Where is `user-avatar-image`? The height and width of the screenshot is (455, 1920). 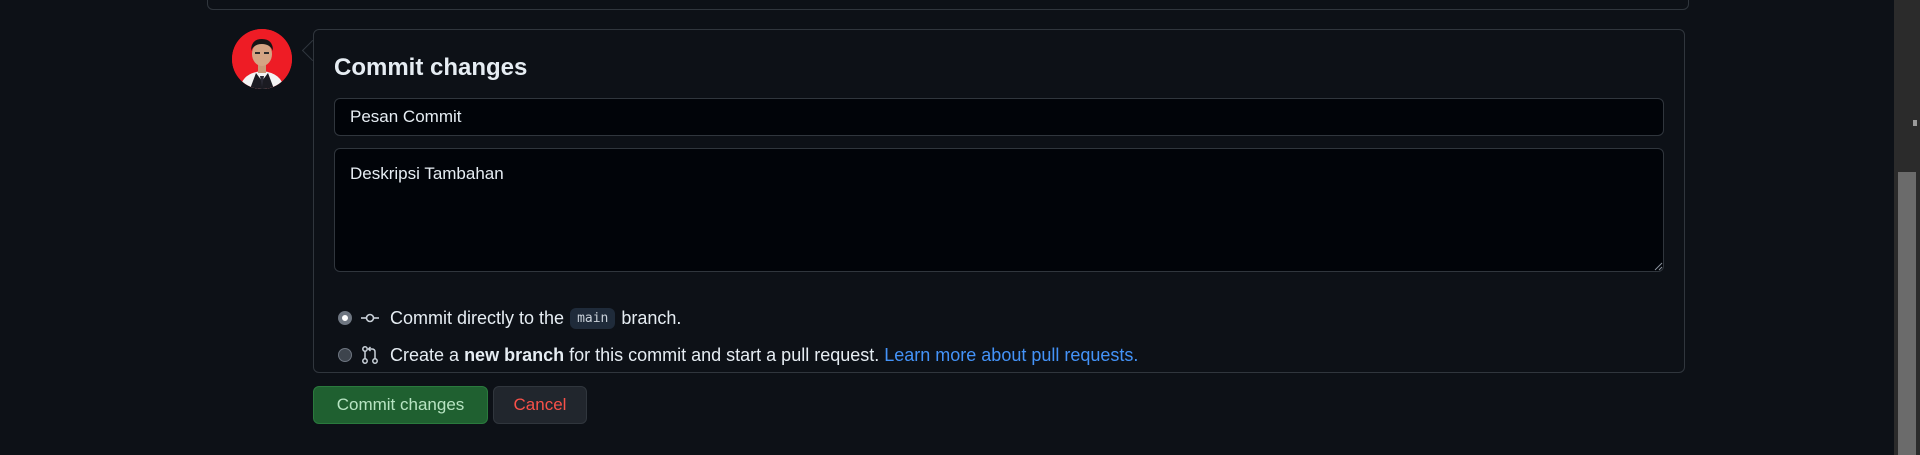
user-avatar-image is located at coordinates (262, 59).